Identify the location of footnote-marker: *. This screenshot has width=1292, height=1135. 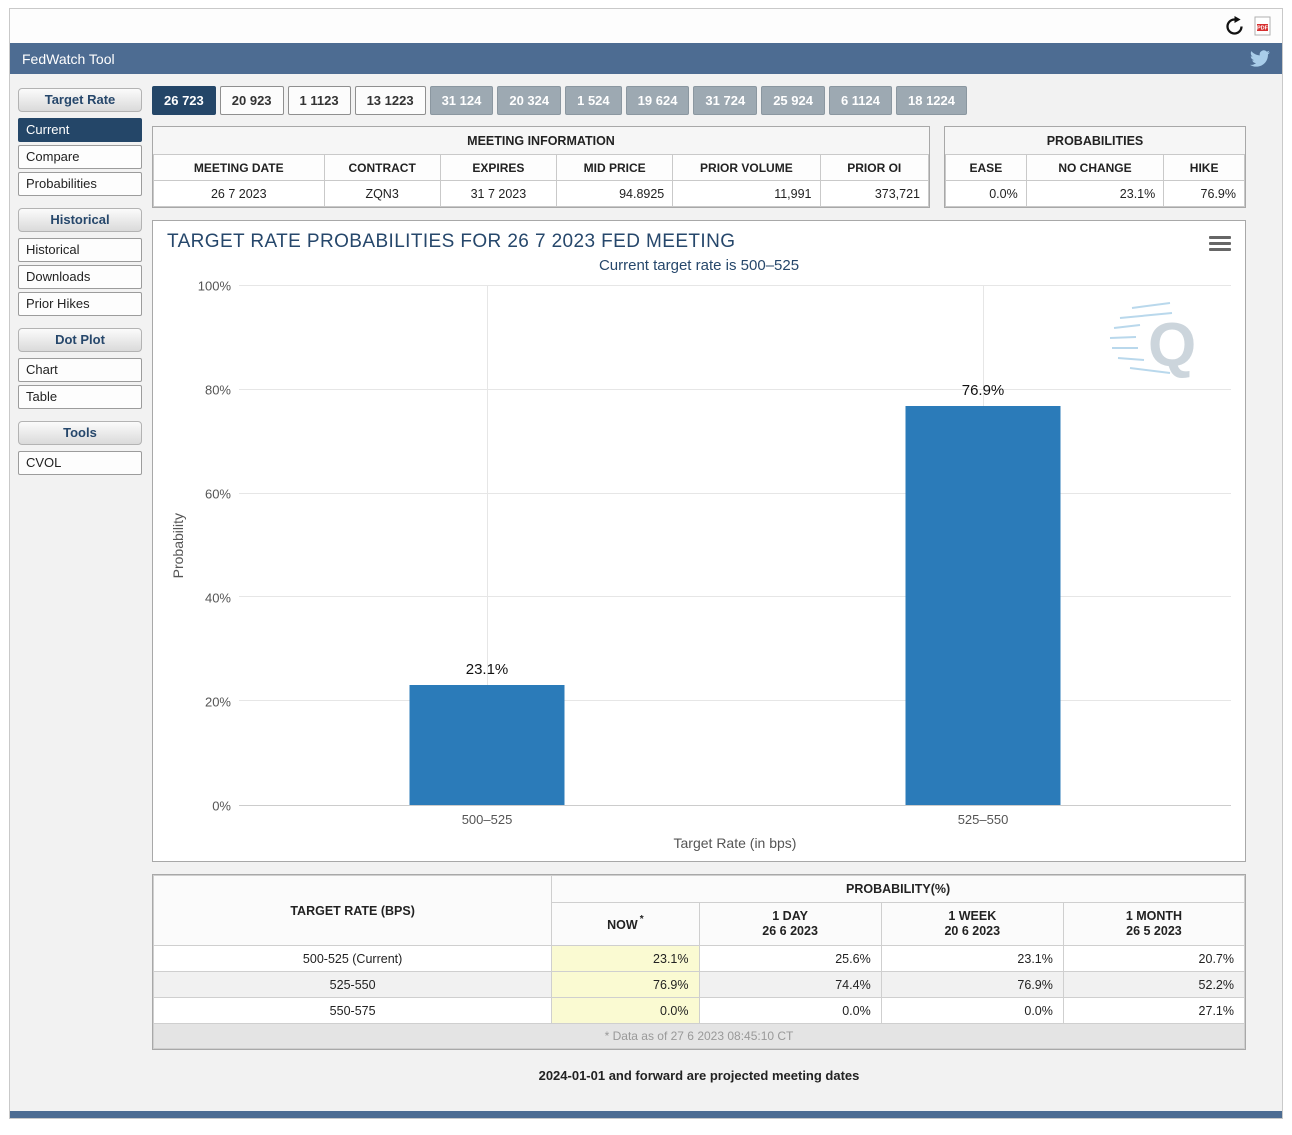
(641, 919).